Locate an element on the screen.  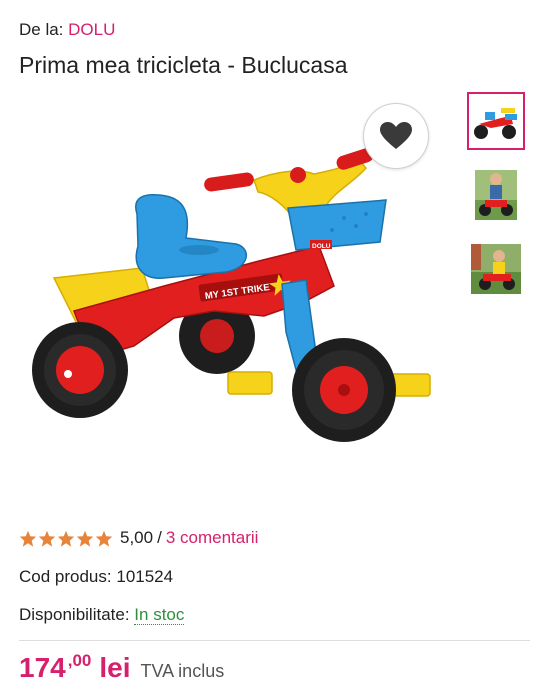
thumbnail-list is located at coordinates (498, 203).